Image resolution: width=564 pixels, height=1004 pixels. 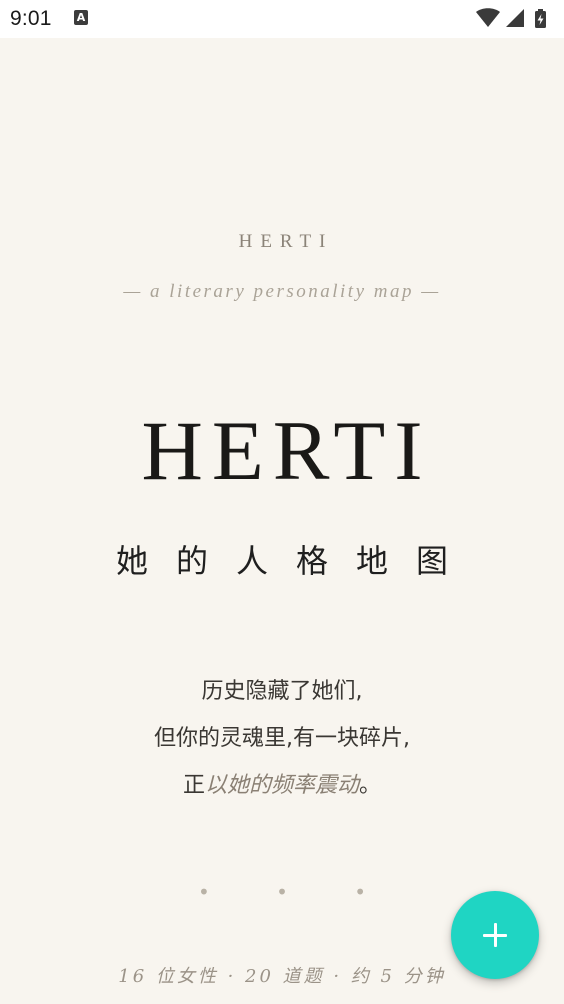 I want to click on poem-line-3-prefix: 正, so click(x=193, y=785).